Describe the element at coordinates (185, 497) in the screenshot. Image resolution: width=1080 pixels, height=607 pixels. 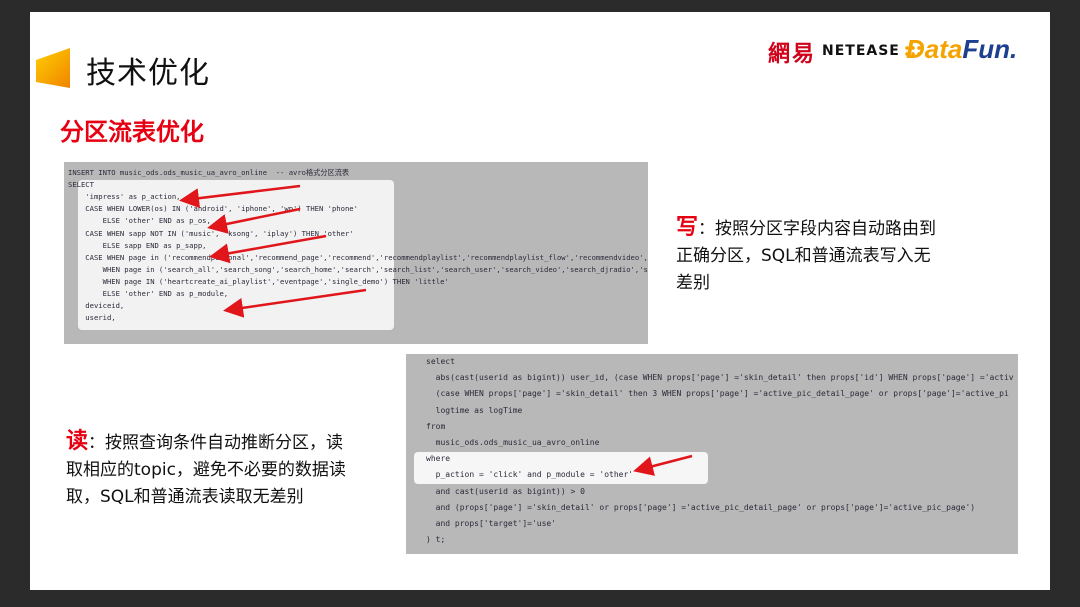
I see `read-text-3: 取，SQL和普通流表读取无差别` at that location.